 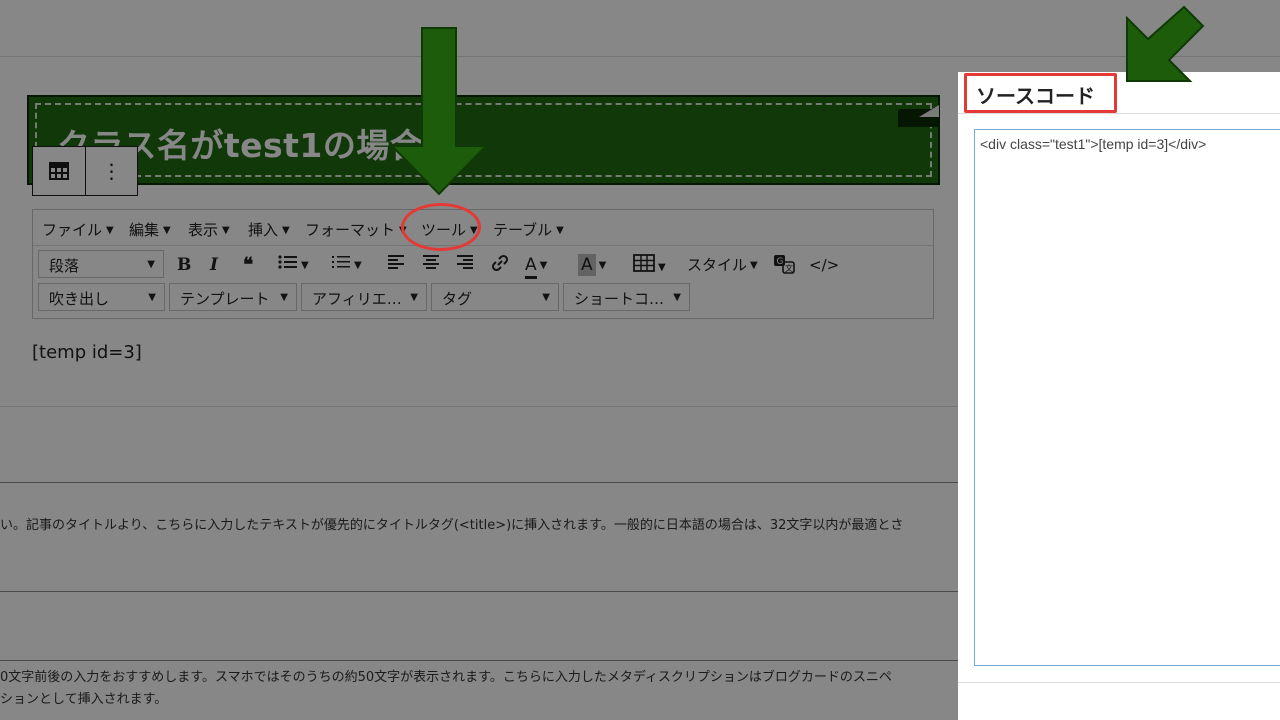 I want to click on down-arrow-icon, so click(x=439, y=111).